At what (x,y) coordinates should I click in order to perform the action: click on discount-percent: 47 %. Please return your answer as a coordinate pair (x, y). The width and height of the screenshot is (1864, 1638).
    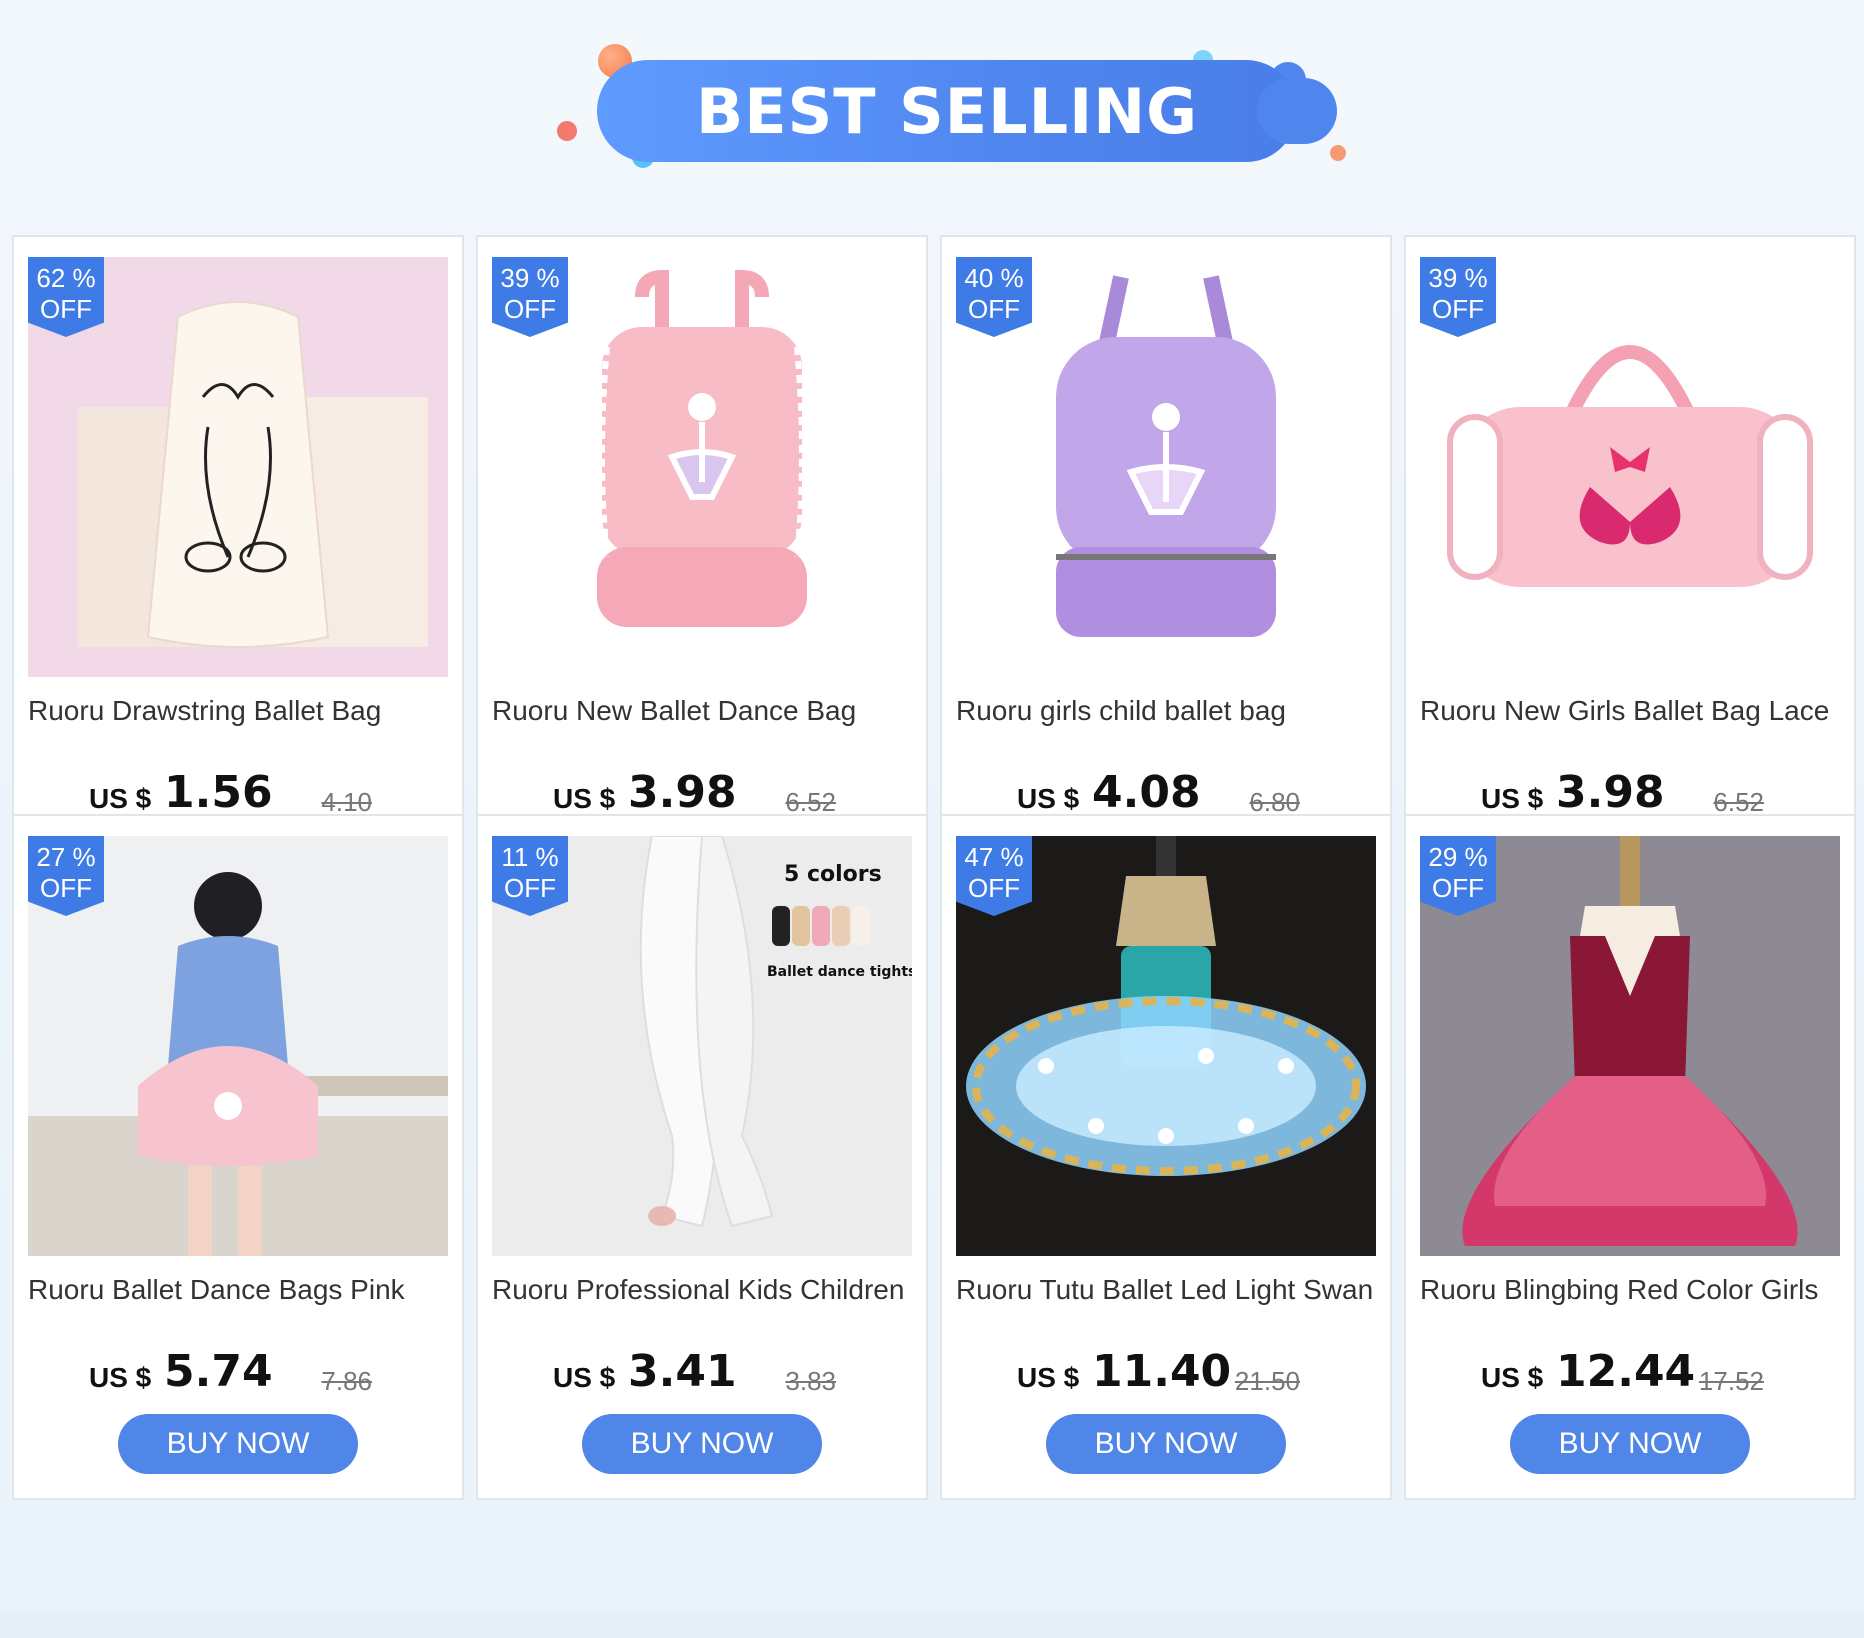
    Looking at the image, I should click on (994, 857).